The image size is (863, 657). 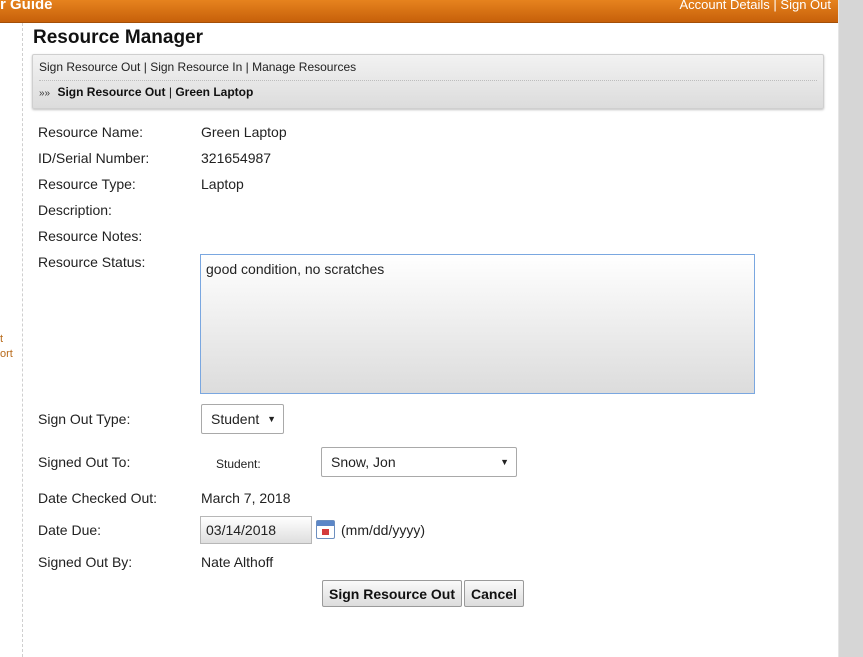 I want to click on sign-out-type-select: Student ▼, so click(x=242, y=419).